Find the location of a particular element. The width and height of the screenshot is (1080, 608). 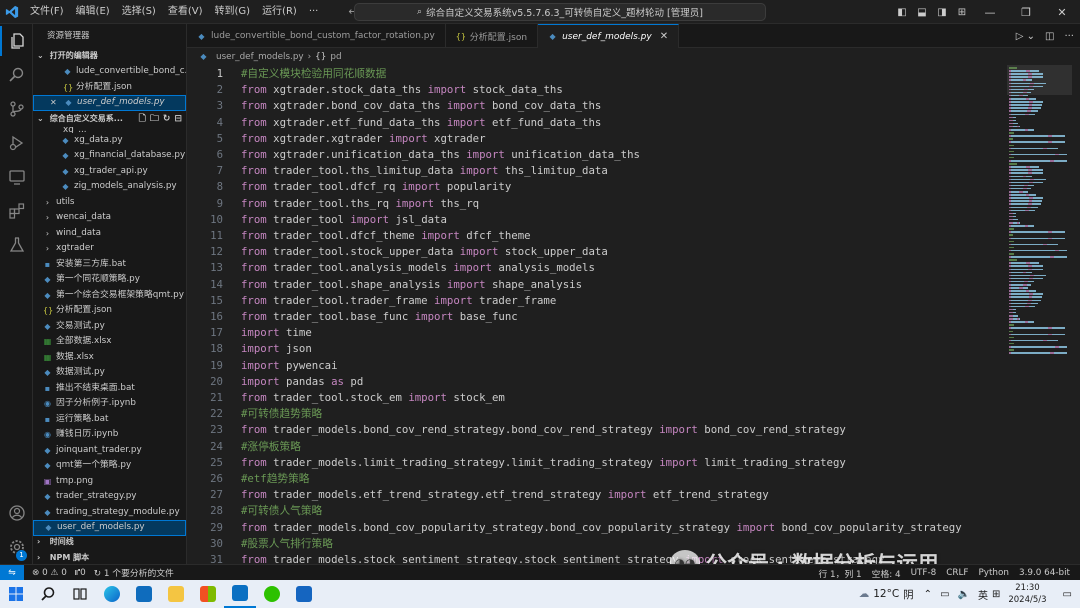

minimap is located at coordinates (1043, 314).